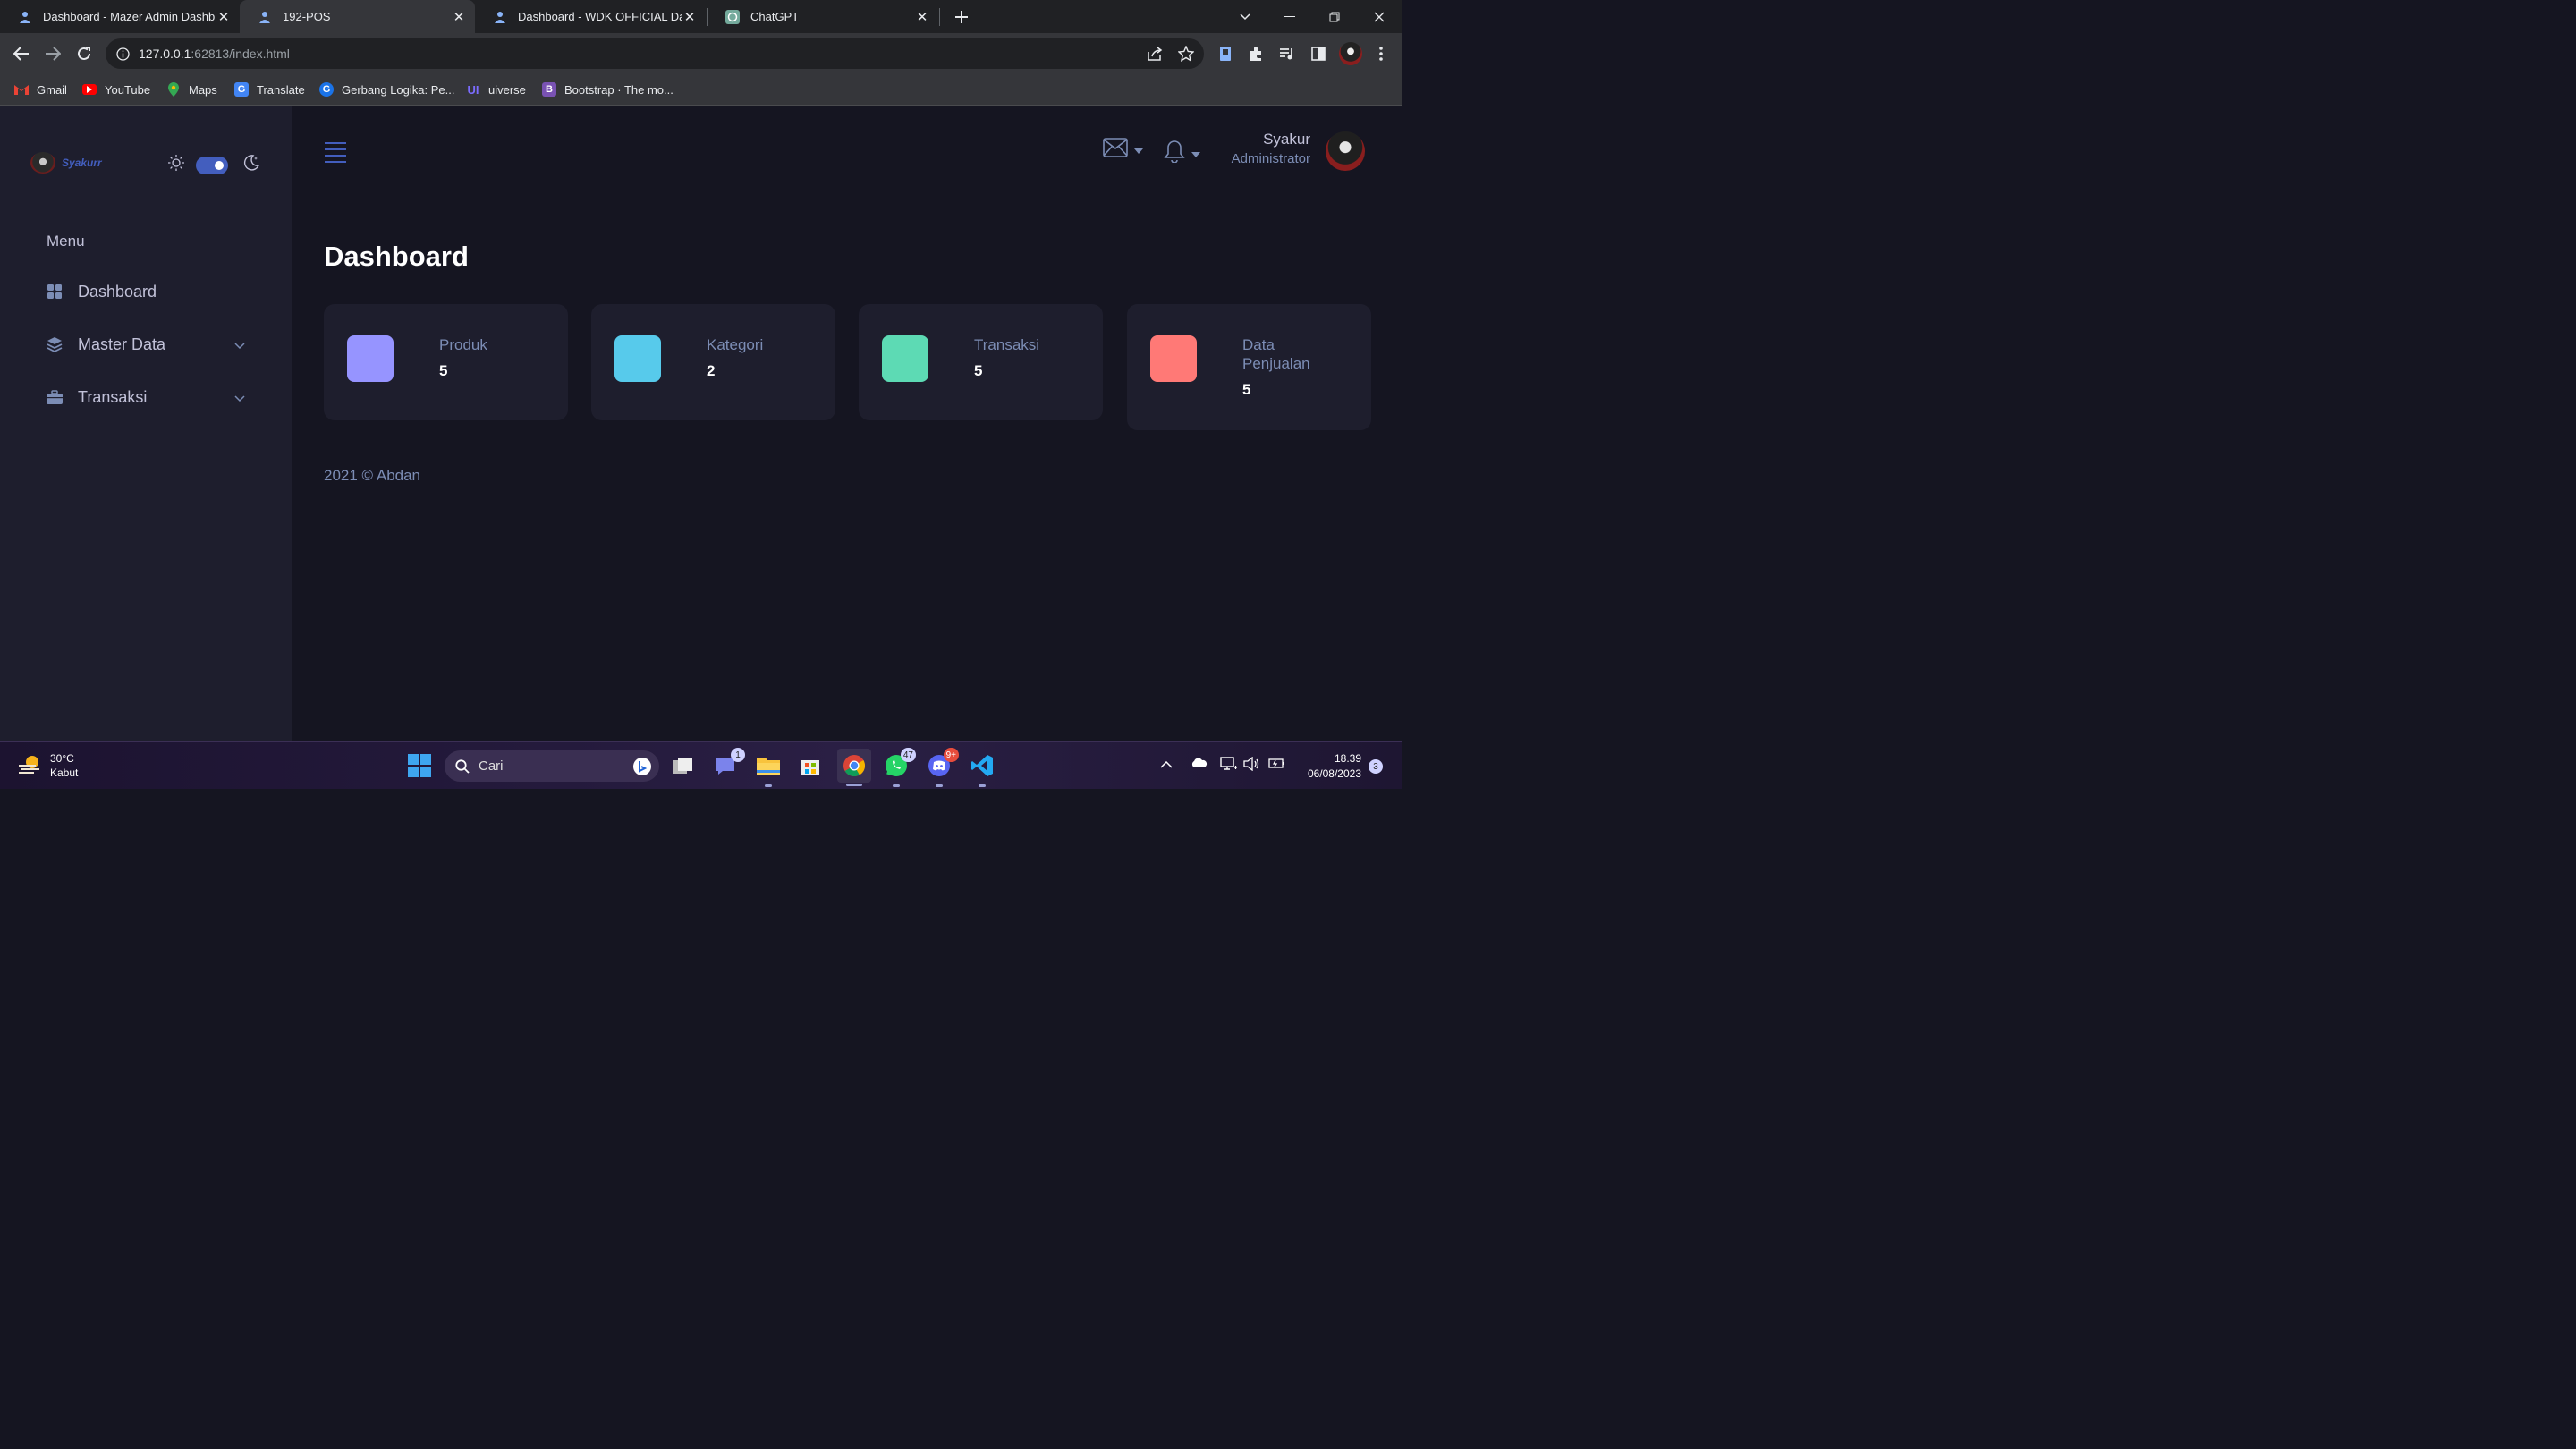 This screenshot has height=1449, width=2576. What do you see at coordinates (52, 53) in the screenshot?
I see `forward-icon` at bounding box center [52, 53].